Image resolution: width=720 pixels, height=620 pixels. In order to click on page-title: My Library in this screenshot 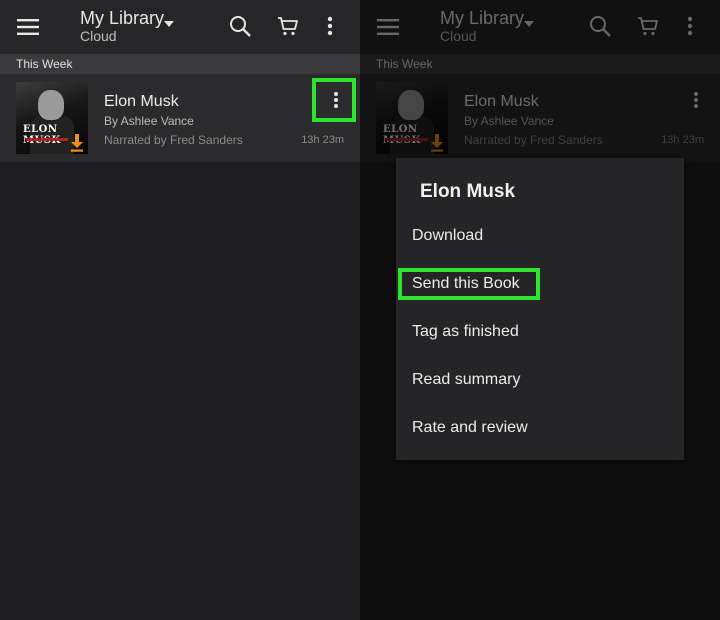, I will do `click(122, 18)`.